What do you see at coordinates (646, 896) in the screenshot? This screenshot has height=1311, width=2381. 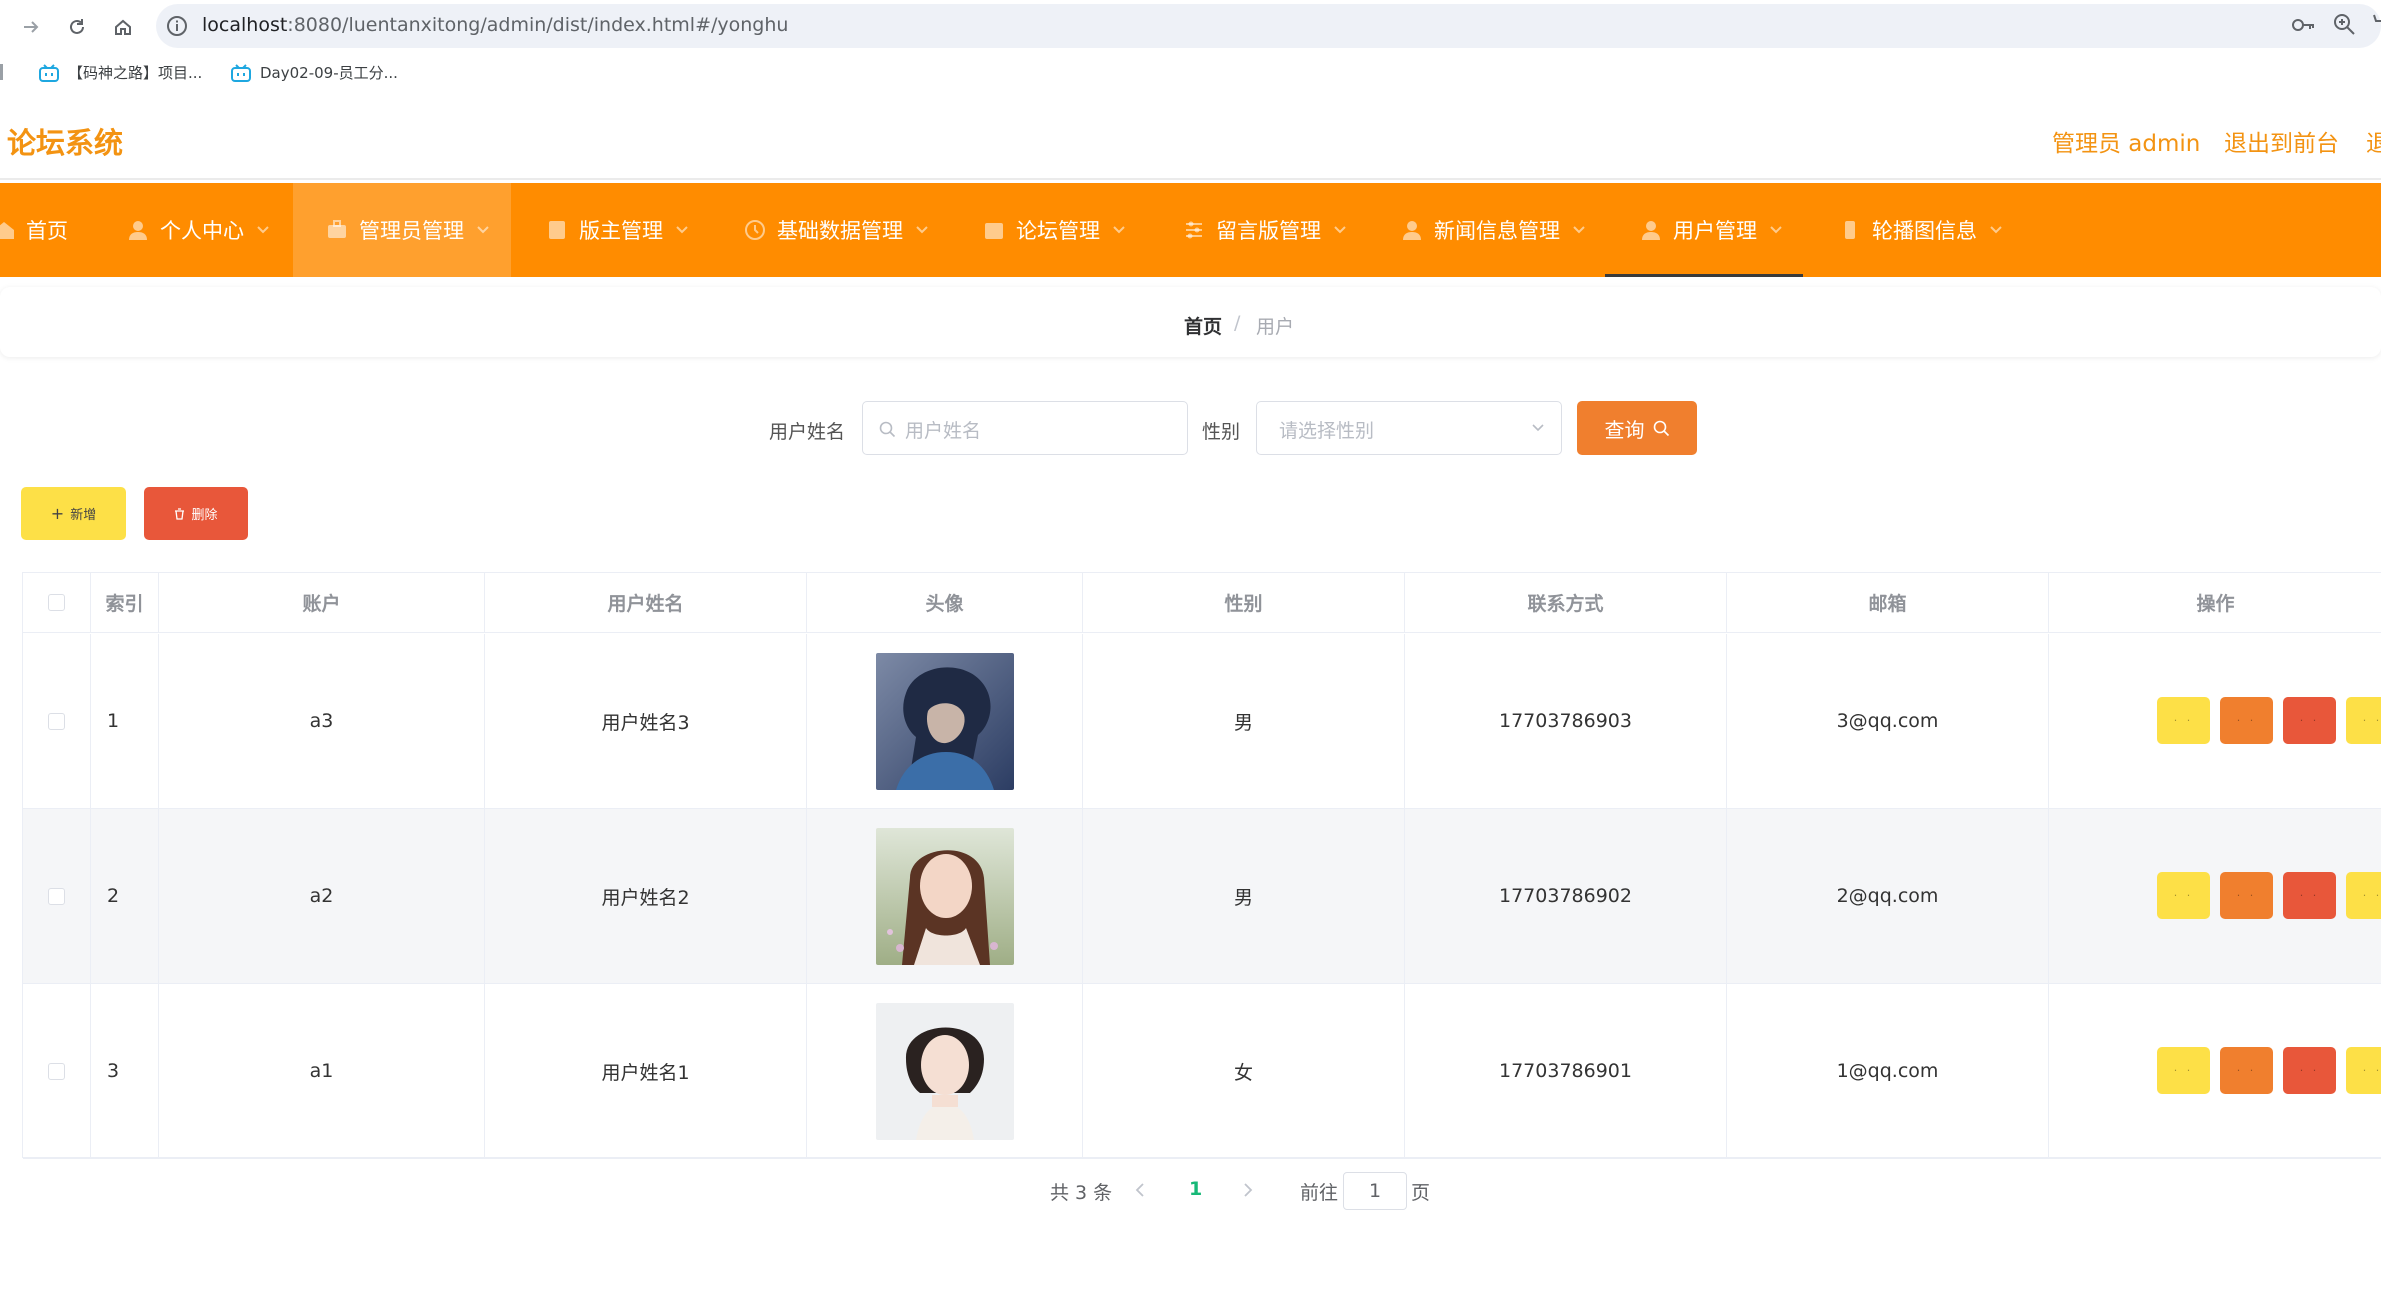 I see `cell-name: 用户姓名2` at bounding box center [646, 896].